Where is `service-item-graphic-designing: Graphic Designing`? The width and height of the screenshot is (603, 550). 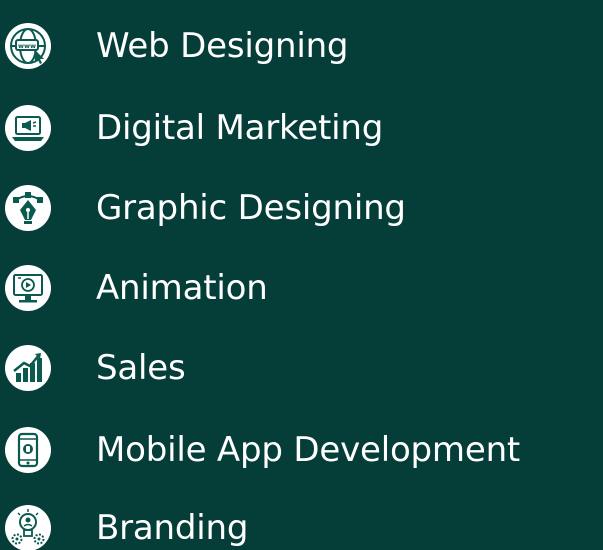 service-item-graphic-designing: Graphic Designing is located at coordinates (301, 208).